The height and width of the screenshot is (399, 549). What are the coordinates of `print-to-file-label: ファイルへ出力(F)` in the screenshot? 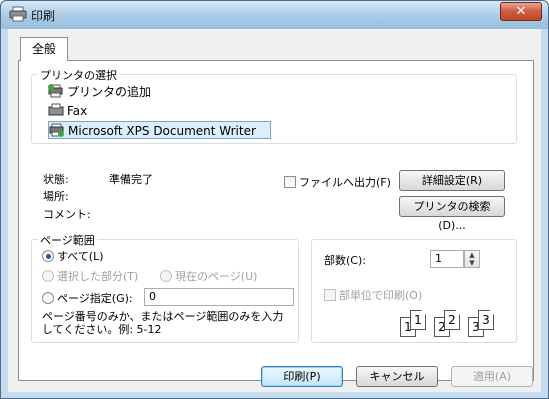 It's located at (345, 182).